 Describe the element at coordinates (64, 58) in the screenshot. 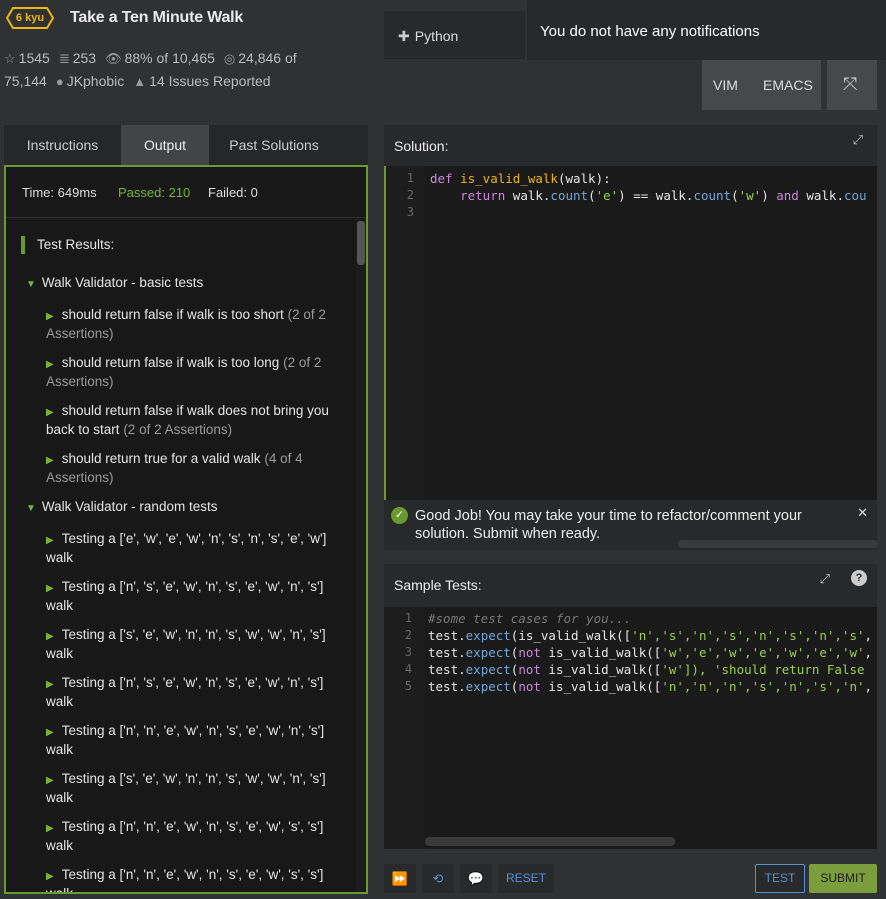

I see `stack-icon: ≣` at that location.